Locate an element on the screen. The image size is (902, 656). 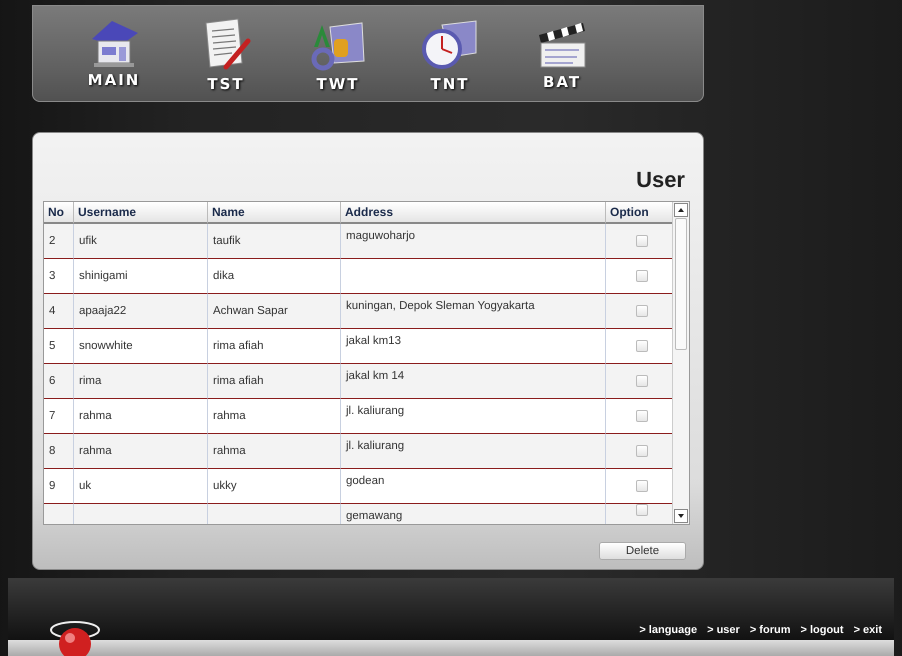
column-header: Name is located at coordinates (274, 213).